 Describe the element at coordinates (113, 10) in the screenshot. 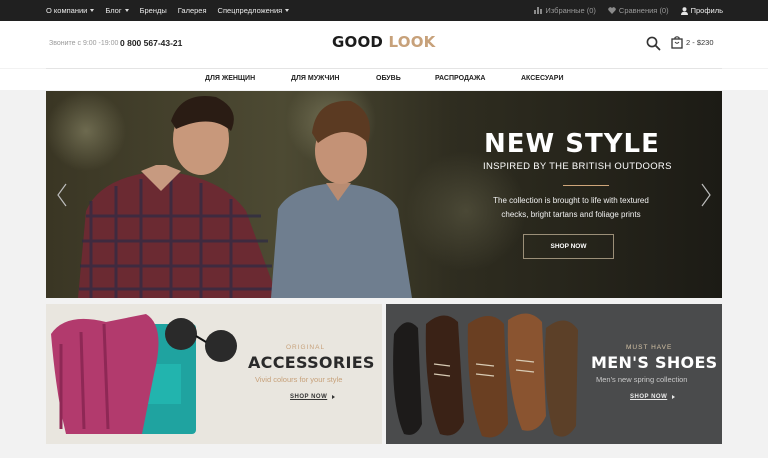

I see `top-nav-label: Блог` at that location.